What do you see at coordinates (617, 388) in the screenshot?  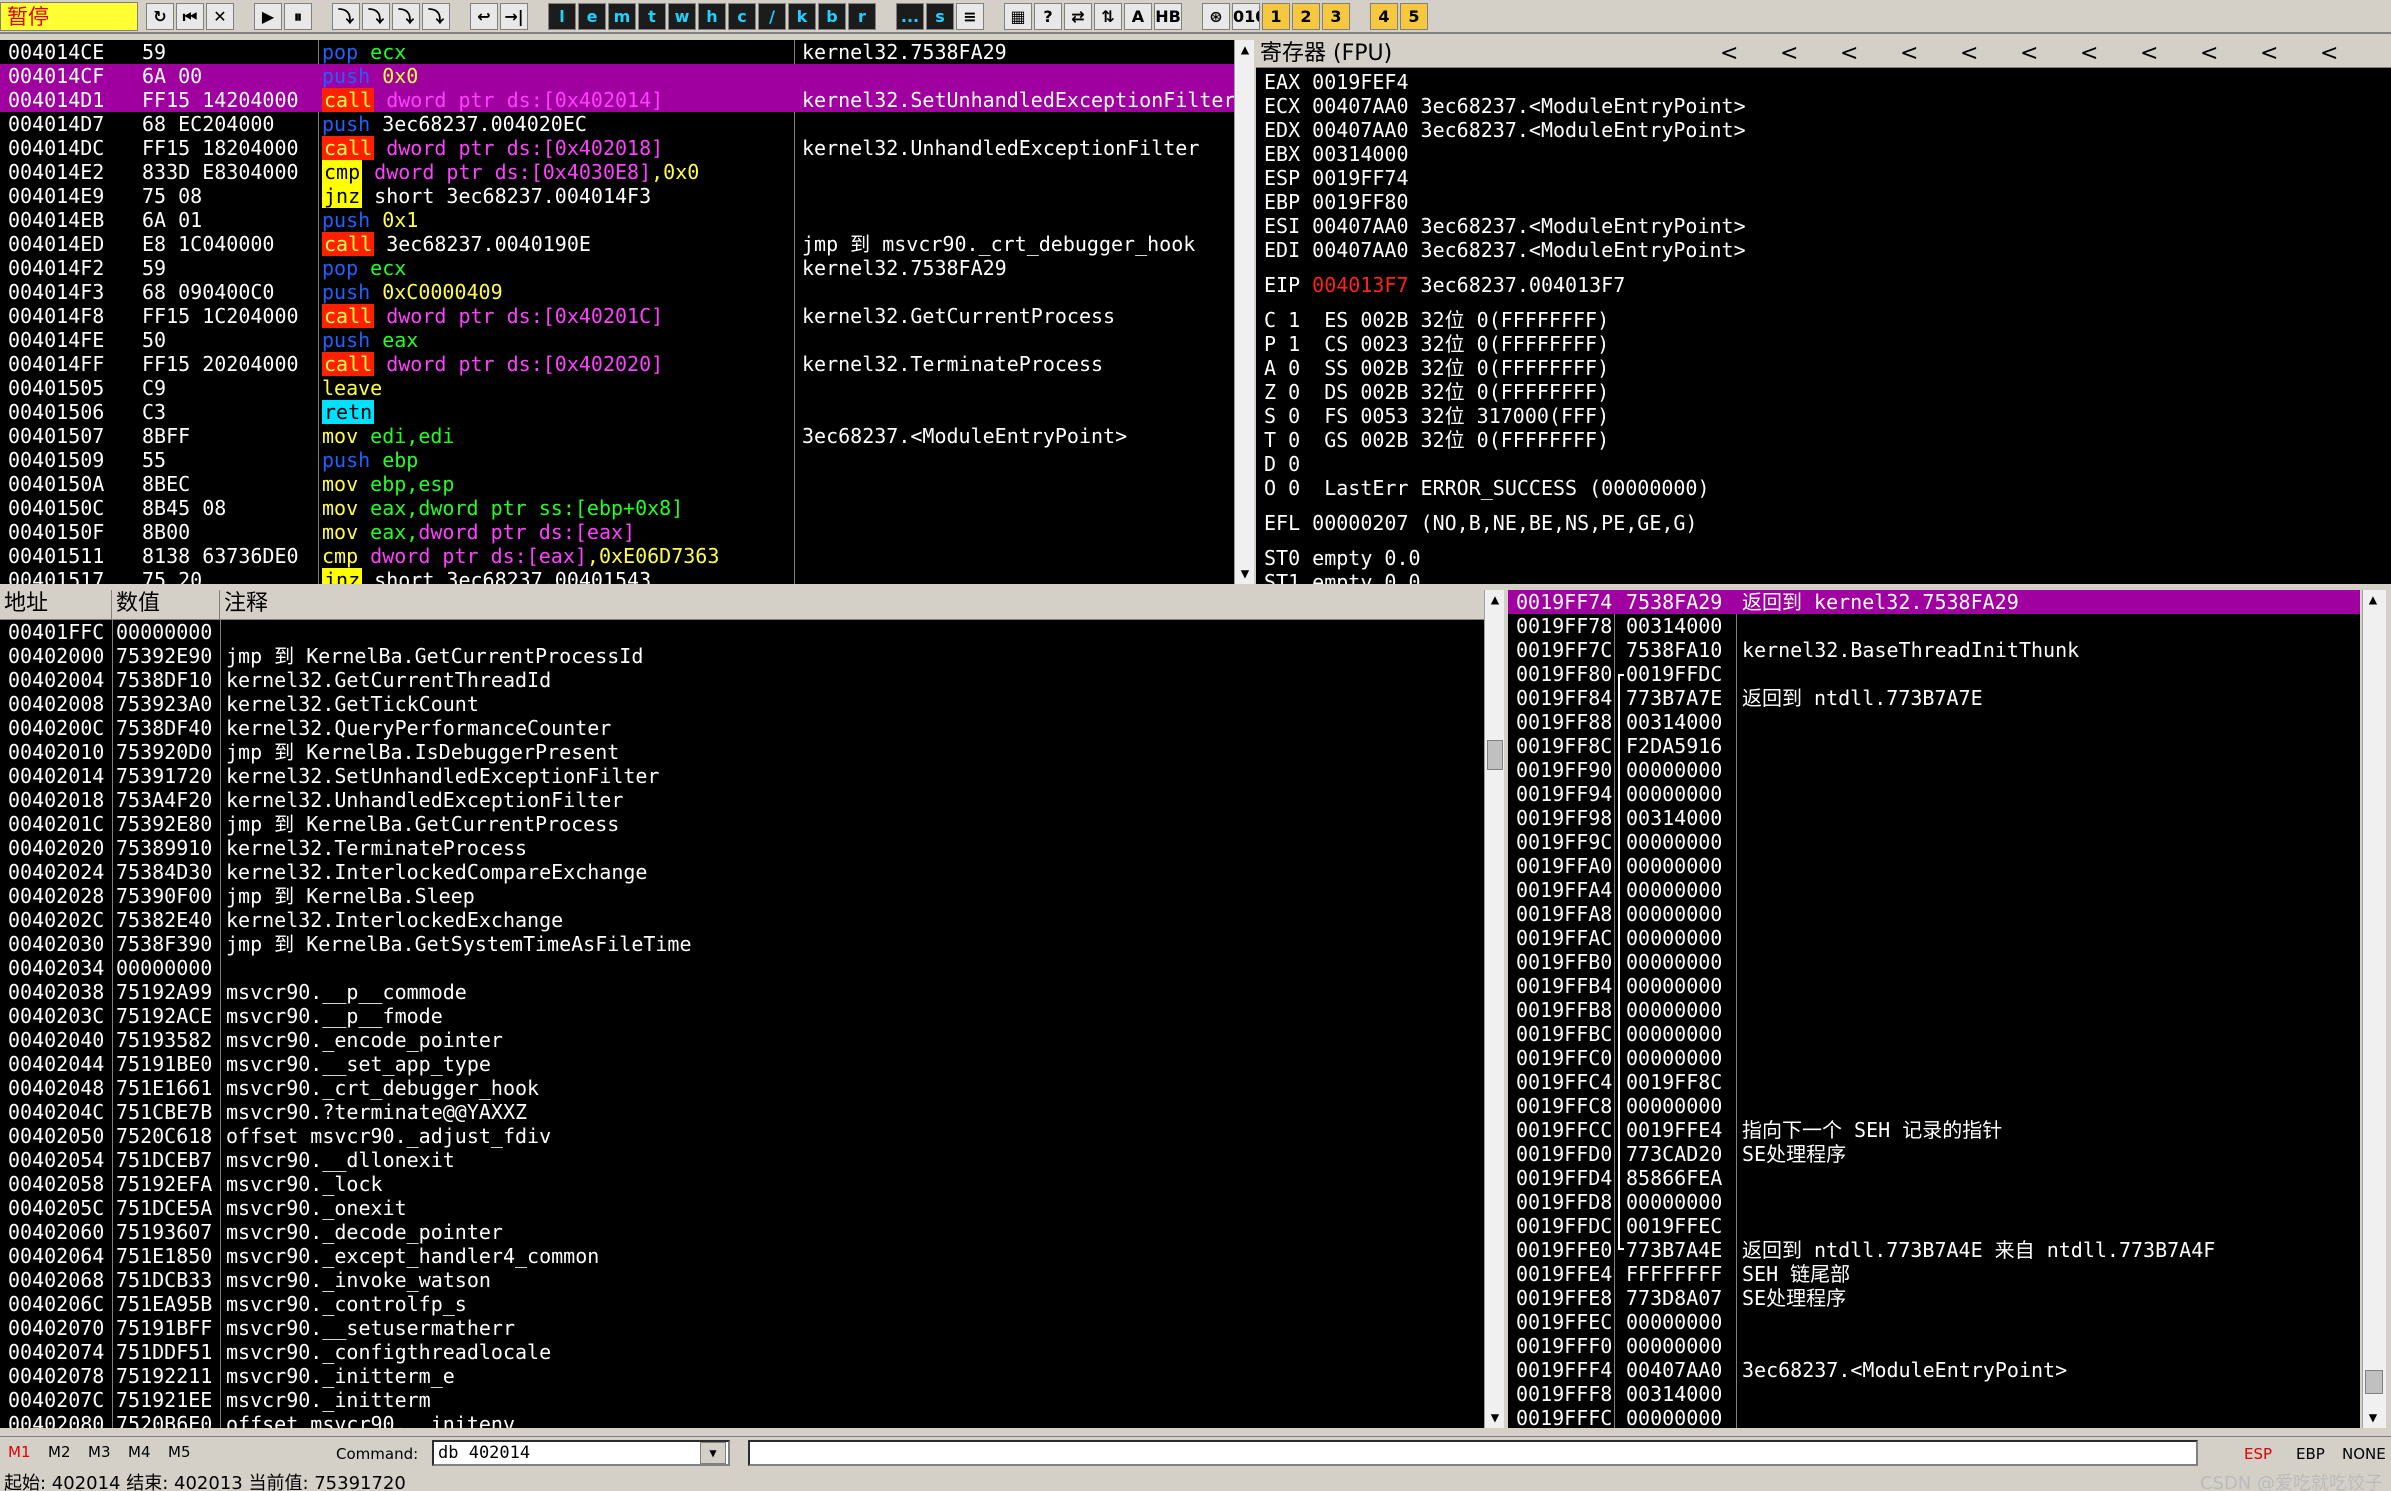 I see `disasm-row: 00401505 C9 leave` at bounding box center [617, 388].